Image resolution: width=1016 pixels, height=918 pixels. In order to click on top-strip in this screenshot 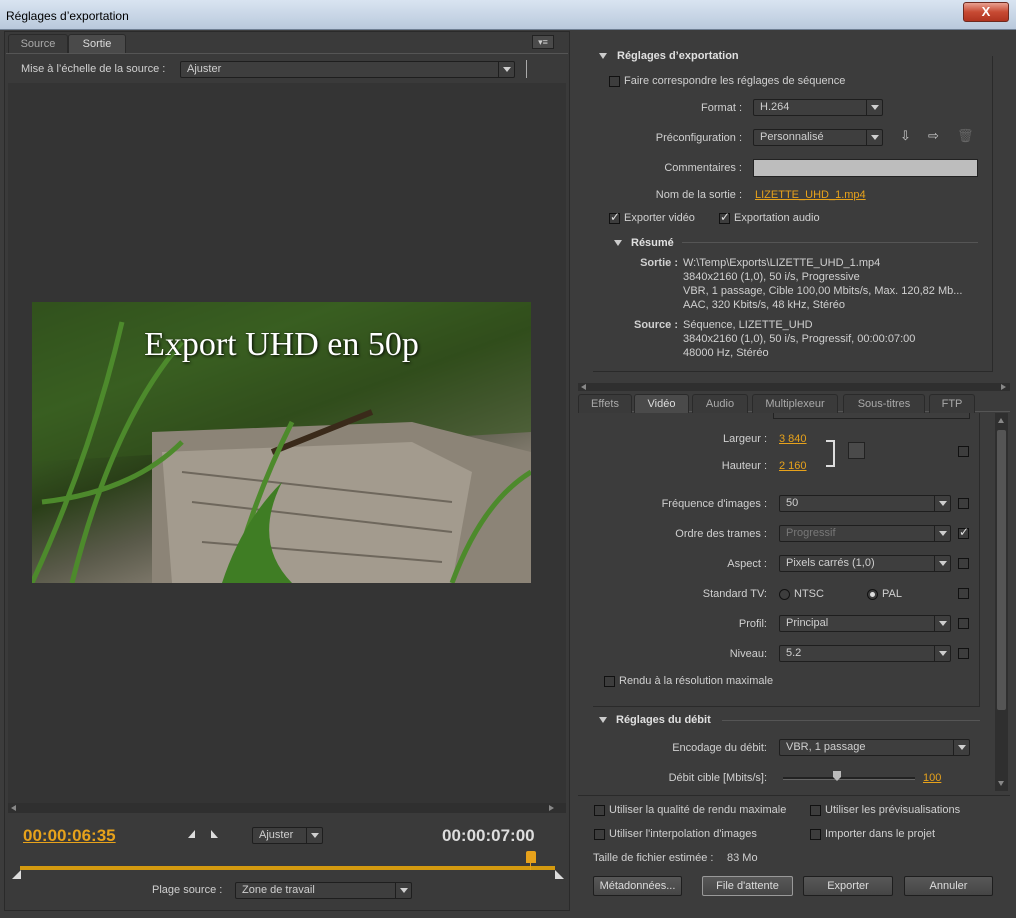, I will do `click(871, 416)`.